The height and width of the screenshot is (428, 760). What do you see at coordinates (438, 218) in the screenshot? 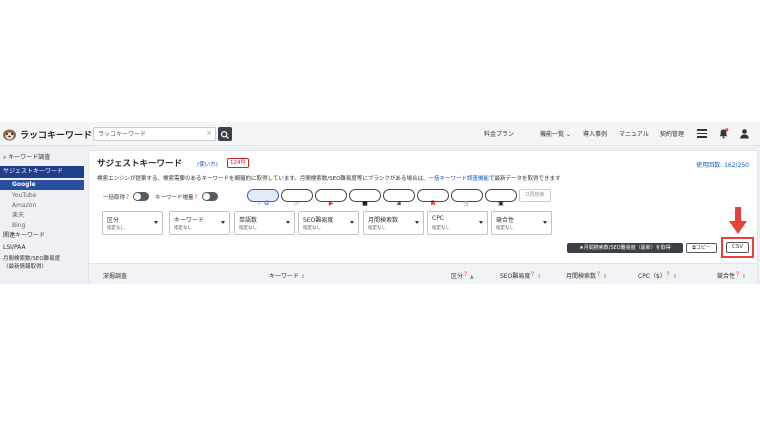
I see `filter-label: CPC` at bounding box center [438, 218].